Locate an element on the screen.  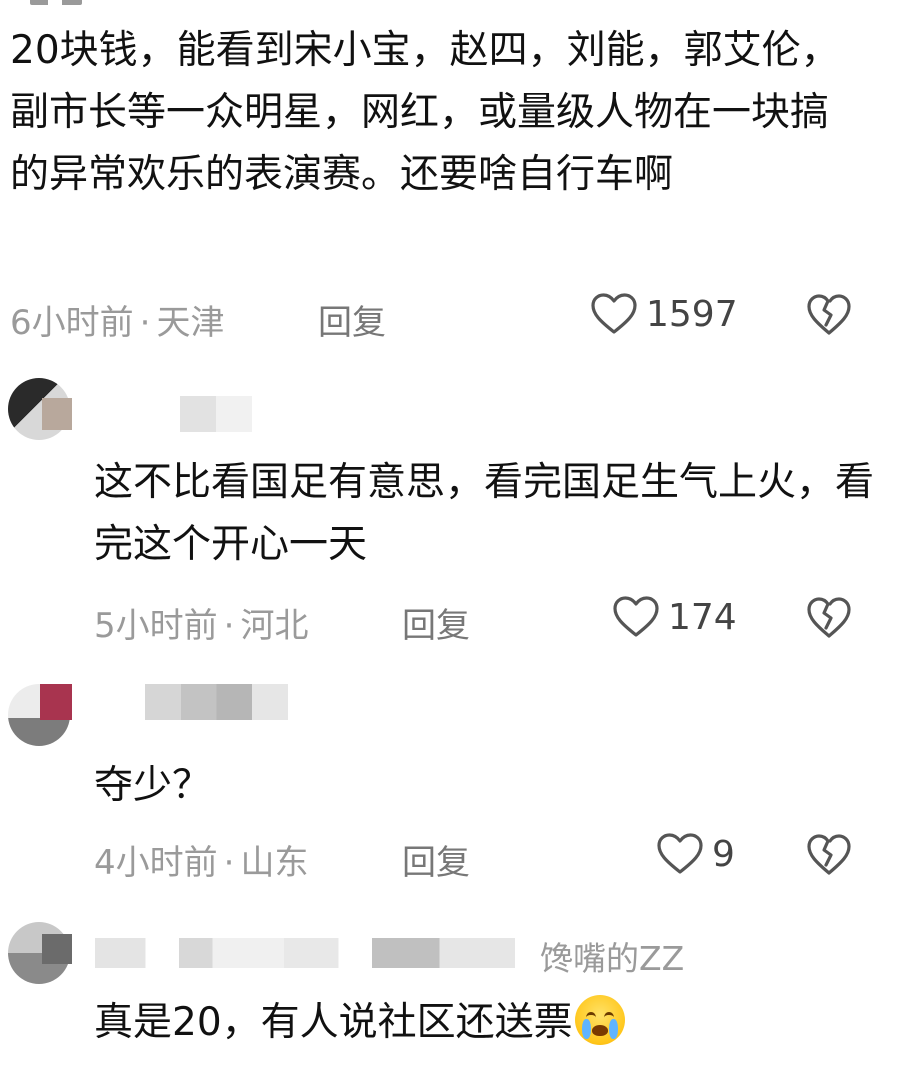
comment-4-text: 真是20，有人说社区还送票 is located at coordinates (484, 1023).